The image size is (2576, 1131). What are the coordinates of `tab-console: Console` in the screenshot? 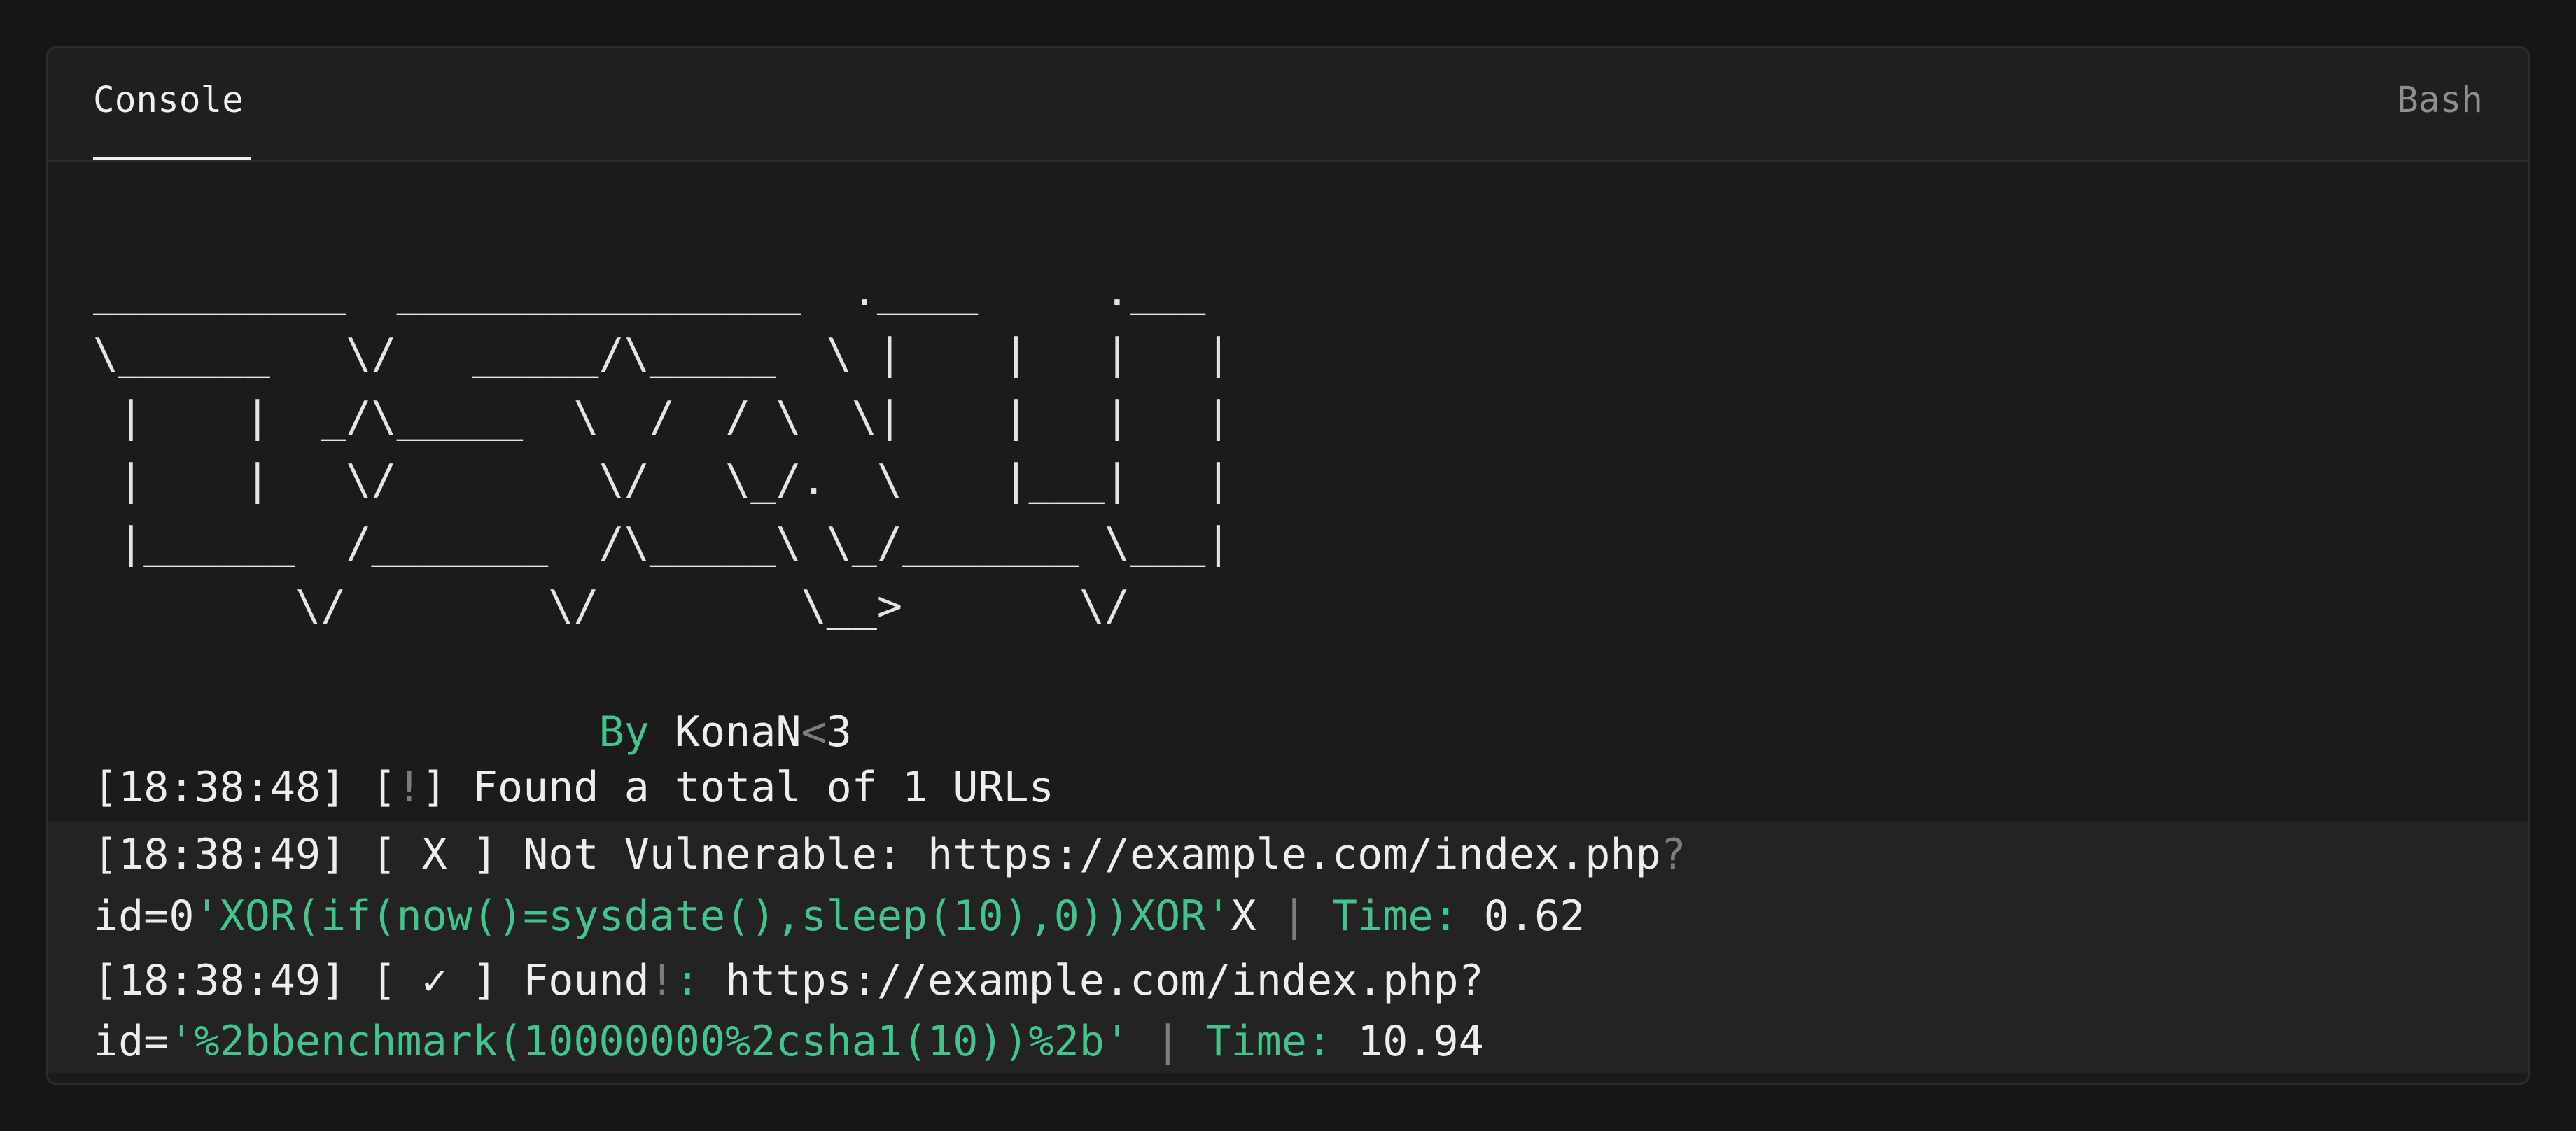 It's located at (168, 101).